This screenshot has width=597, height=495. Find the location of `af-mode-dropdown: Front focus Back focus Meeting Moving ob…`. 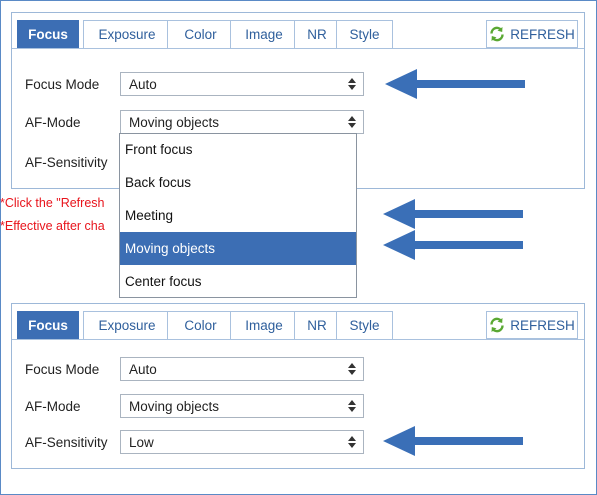

af-mode-dropdown: Front focus Back focus Meeting Moving ob… is located at coordinates (238, 215).